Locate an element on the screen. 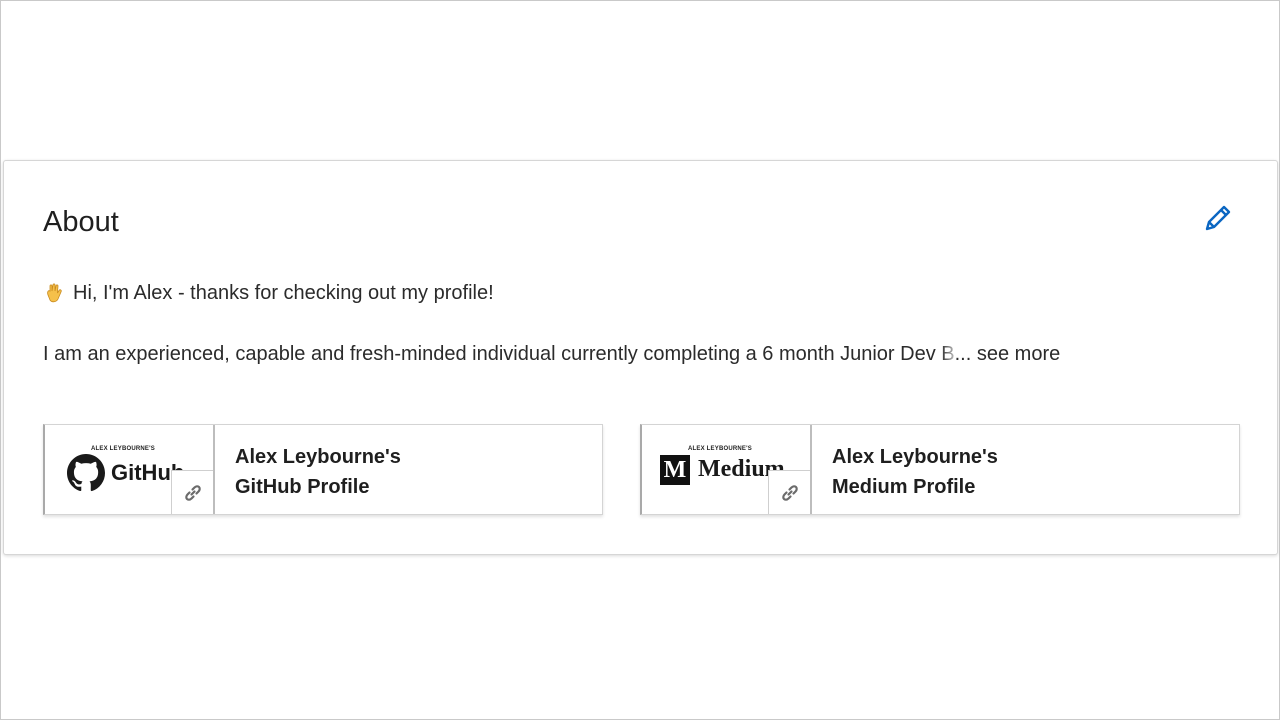 This screenshot has width=1280, height=720. media-card-title: Alex Leybourne's GitHub Profile is located at coordinates (318, 472).